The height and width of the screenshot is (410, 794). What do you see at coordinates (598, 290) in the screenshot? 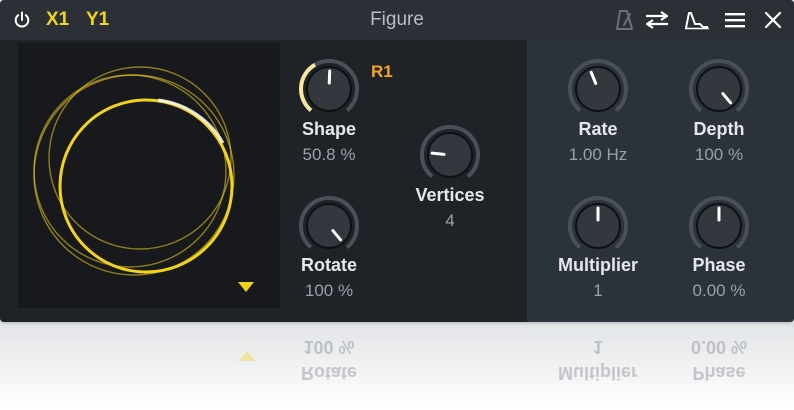
I see `multiplier-value: 1` at bounding box center [598, 290].